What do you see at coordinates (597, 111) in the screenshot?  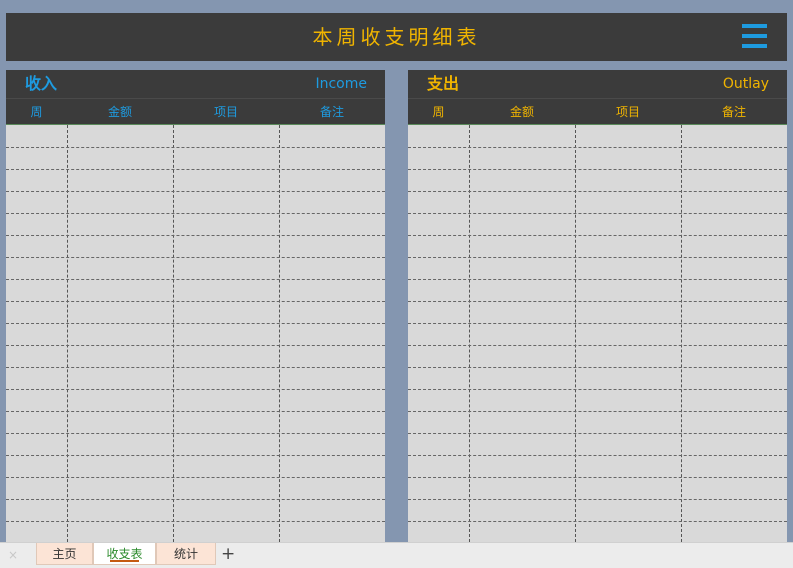 I see `outlay-column-headers: 周 金额 项目 备注` at bounding box center [597, 111].